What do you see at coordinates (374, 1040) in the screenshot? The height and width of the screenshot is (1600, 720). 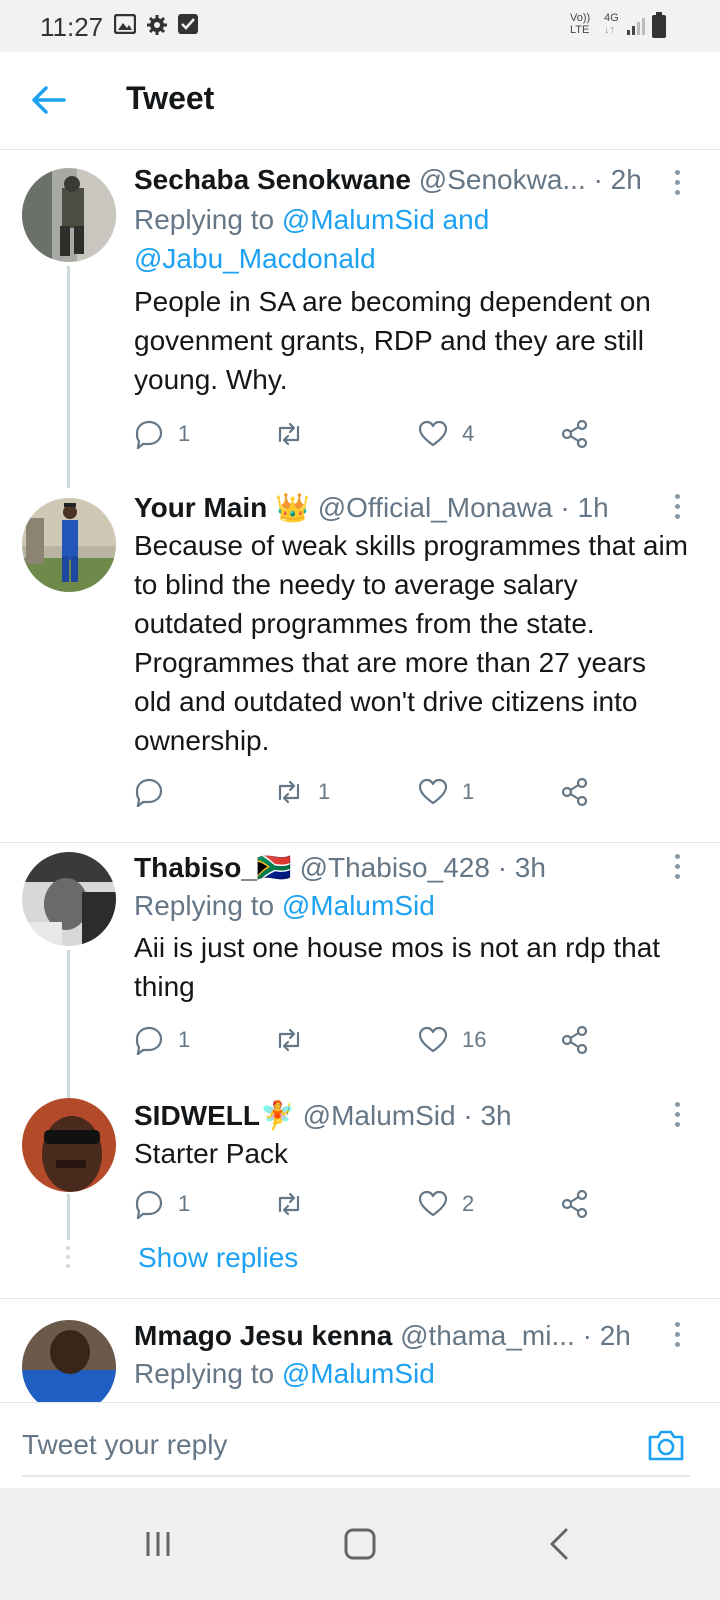 I see `tweet-actions: 1 16` at bounding box center [374, 1040].